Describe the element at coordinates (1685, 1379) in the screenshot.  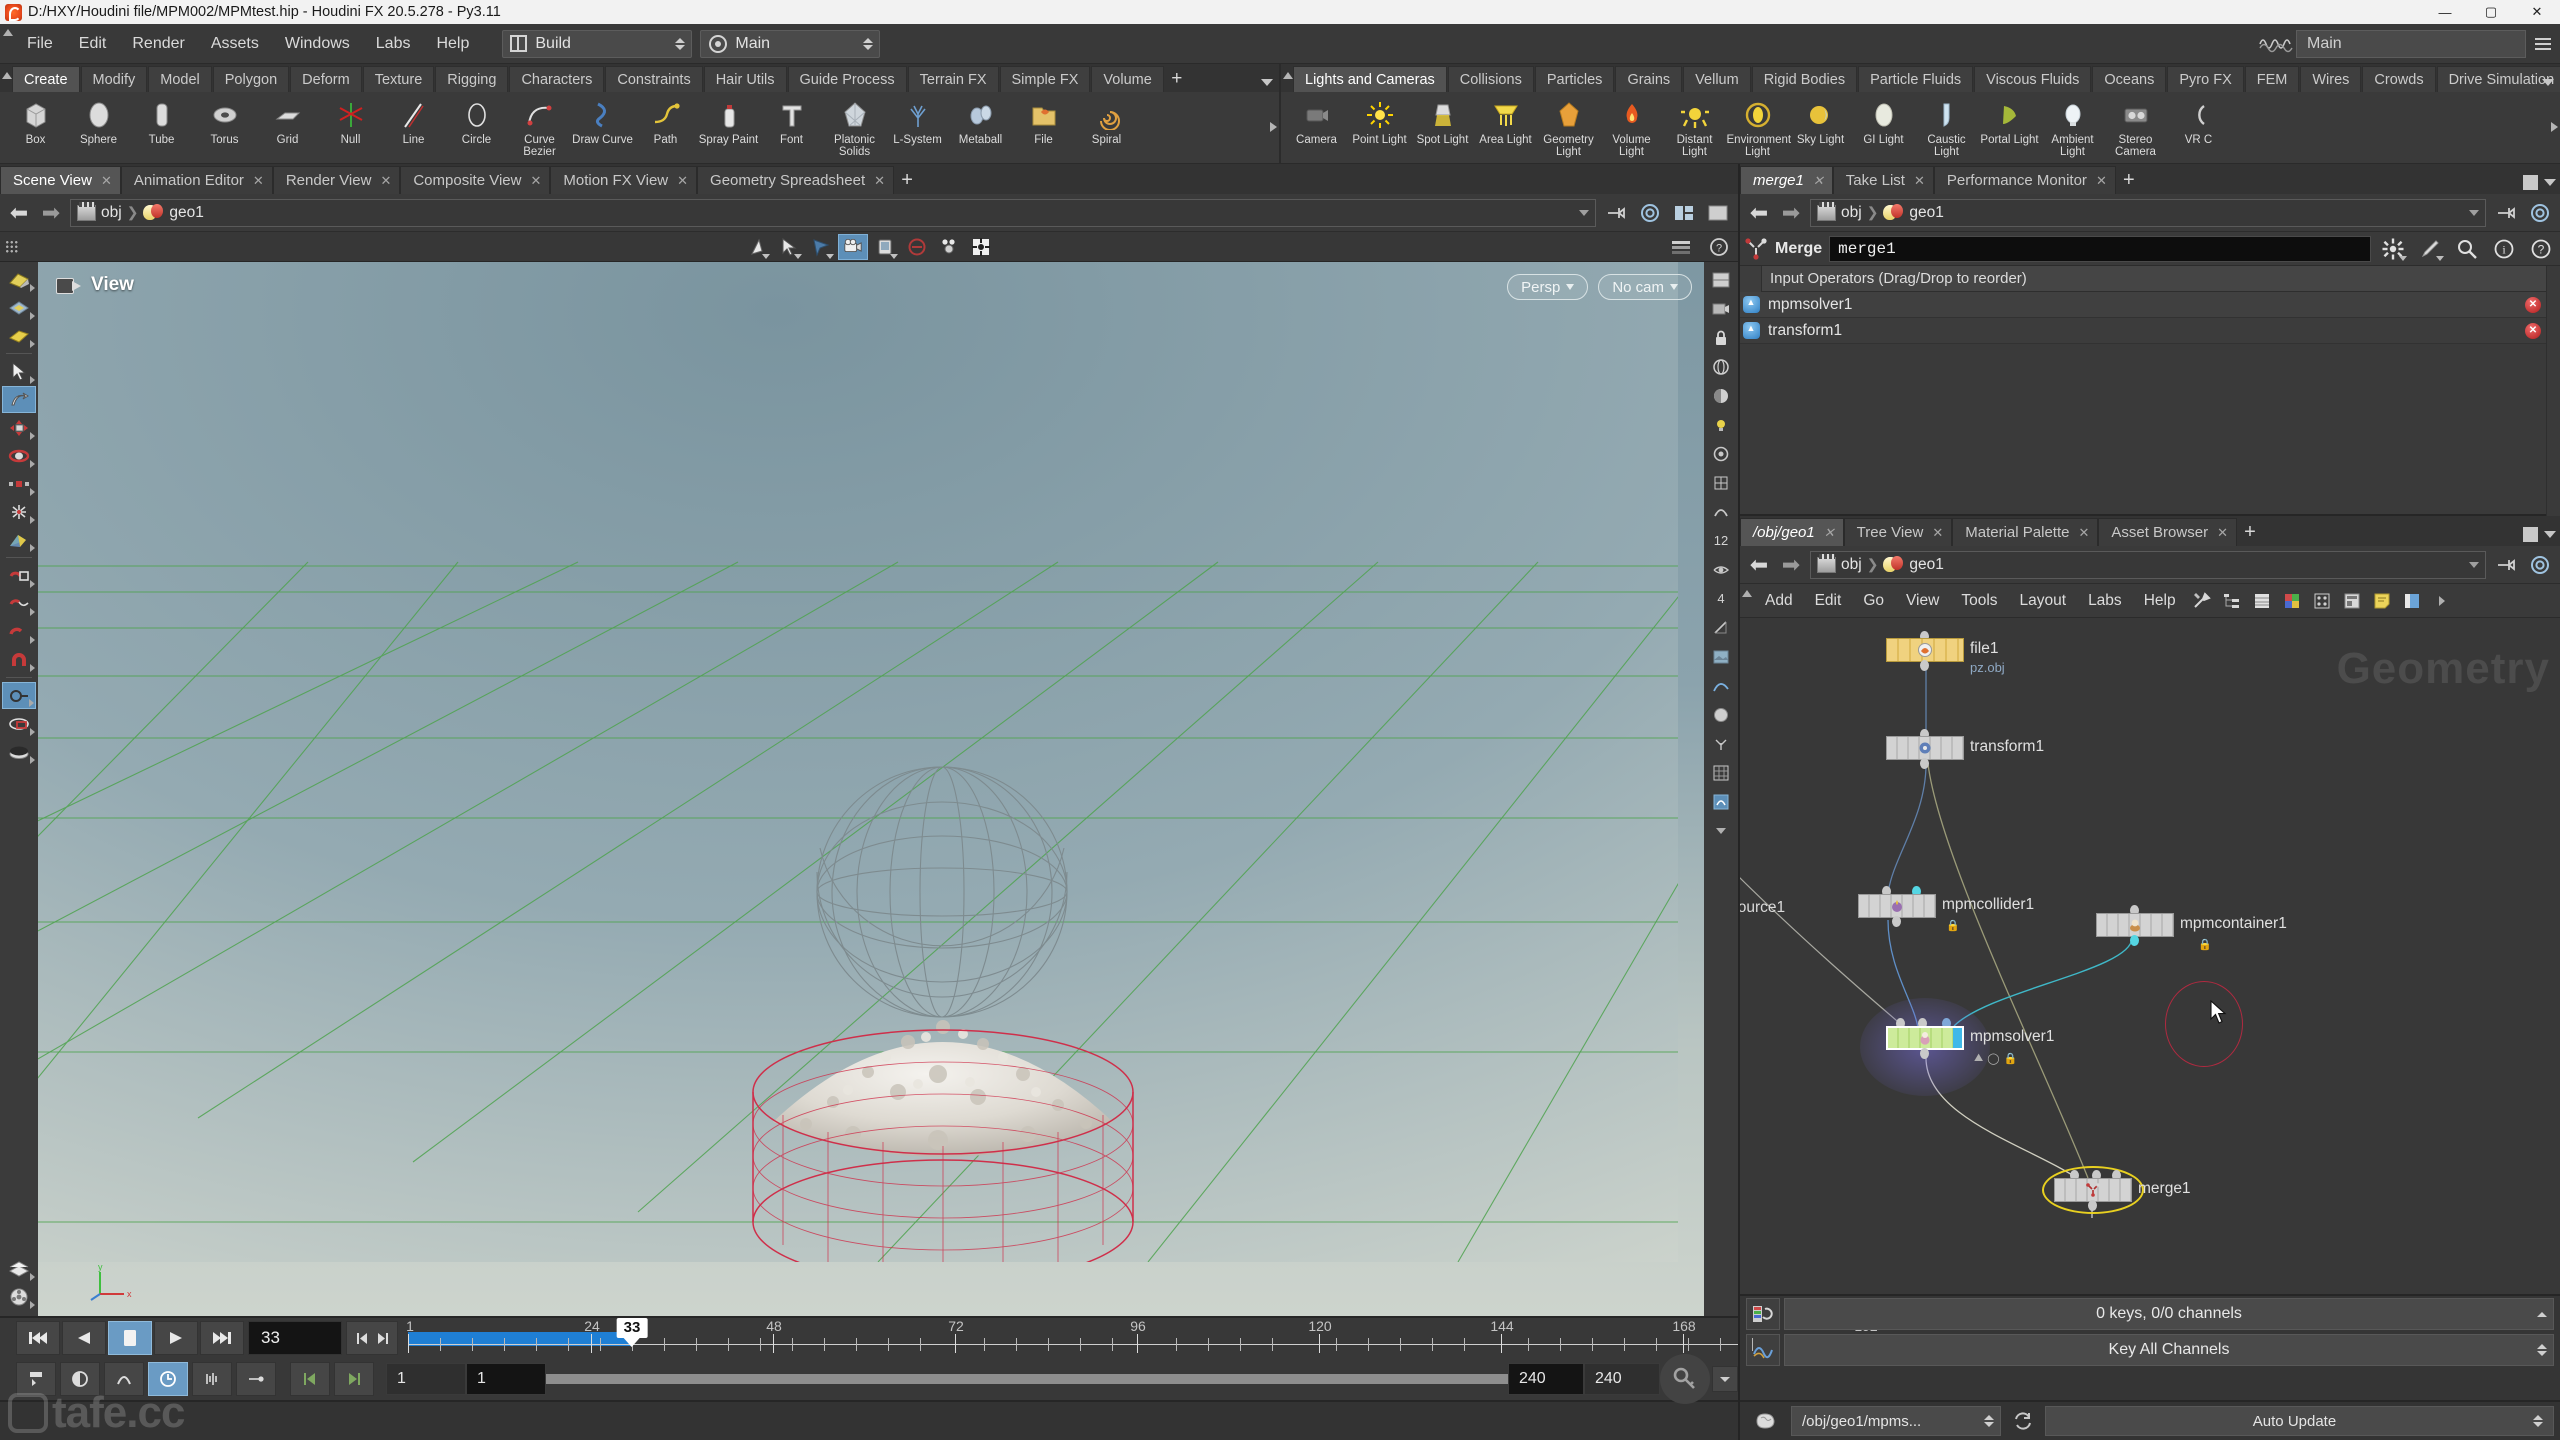
I see `set-key-icon` at that location.